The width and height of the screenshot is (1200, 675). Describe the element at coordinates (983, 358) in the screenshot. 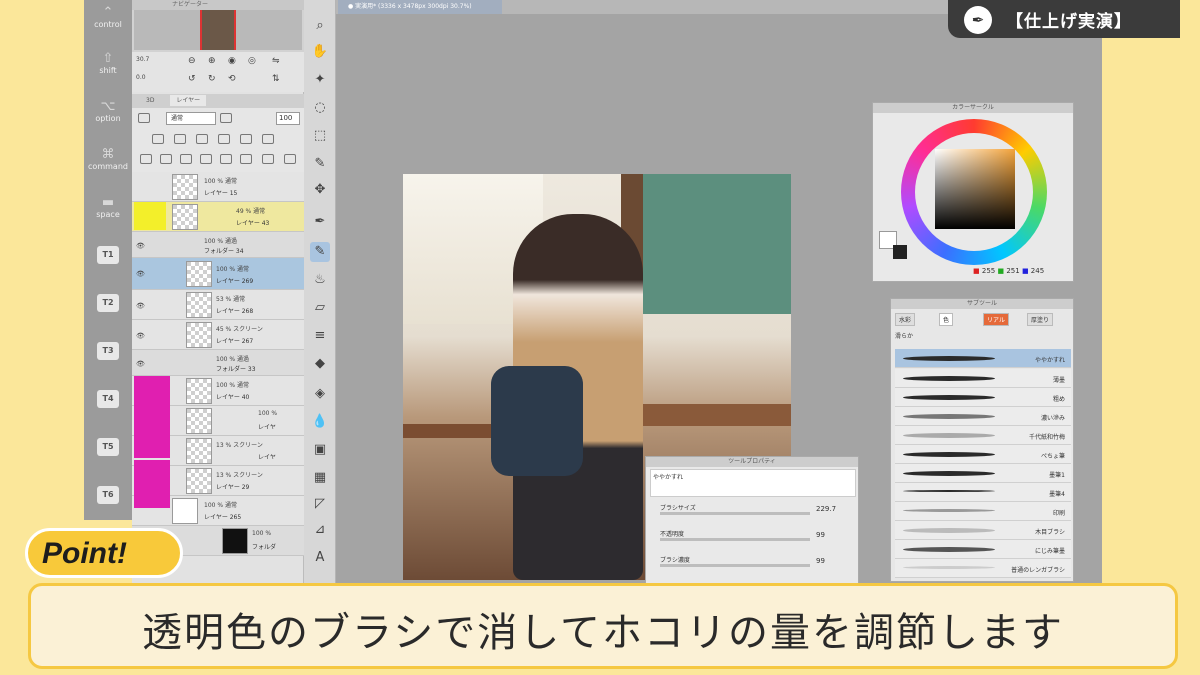

I see `brush-item: ややかすれ` at that location.